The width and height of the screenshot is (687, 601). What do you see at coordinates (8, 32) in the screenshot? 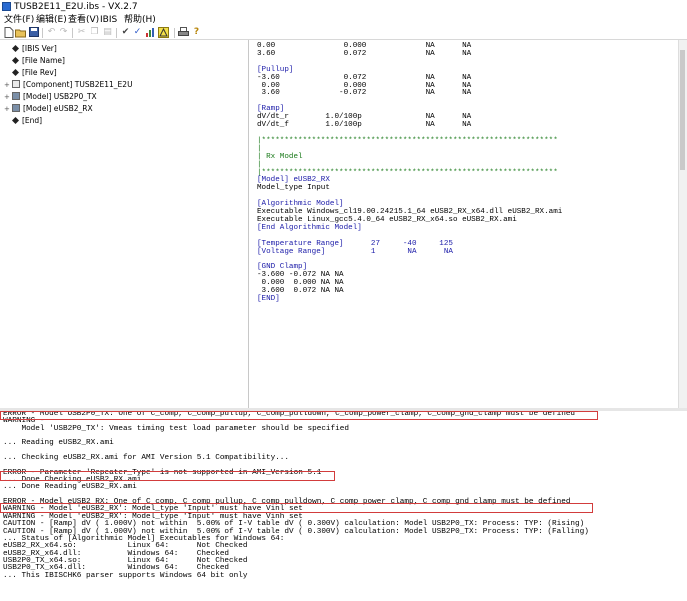
I see `new-file-icon` at bounding box center [8, 32].